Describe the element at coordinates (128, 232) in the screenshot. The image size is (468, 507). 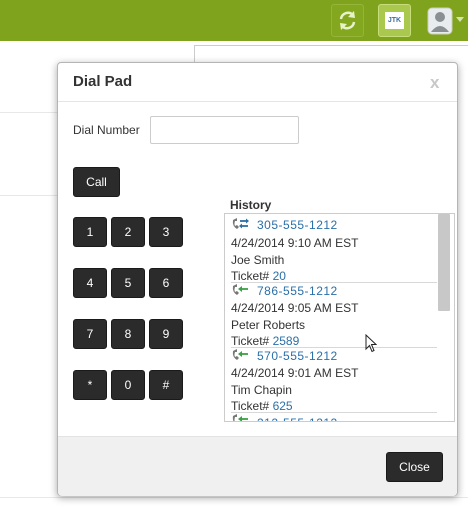
I see `key-2: 2` at that location.